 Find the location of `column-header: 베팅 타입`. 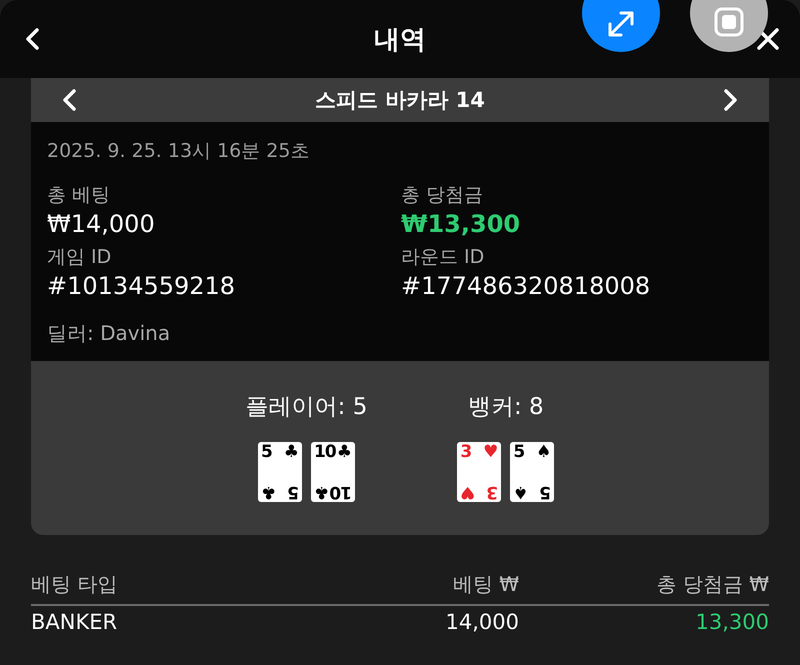

column-header: 베팅 타입 is located at coordinates (74, 584).